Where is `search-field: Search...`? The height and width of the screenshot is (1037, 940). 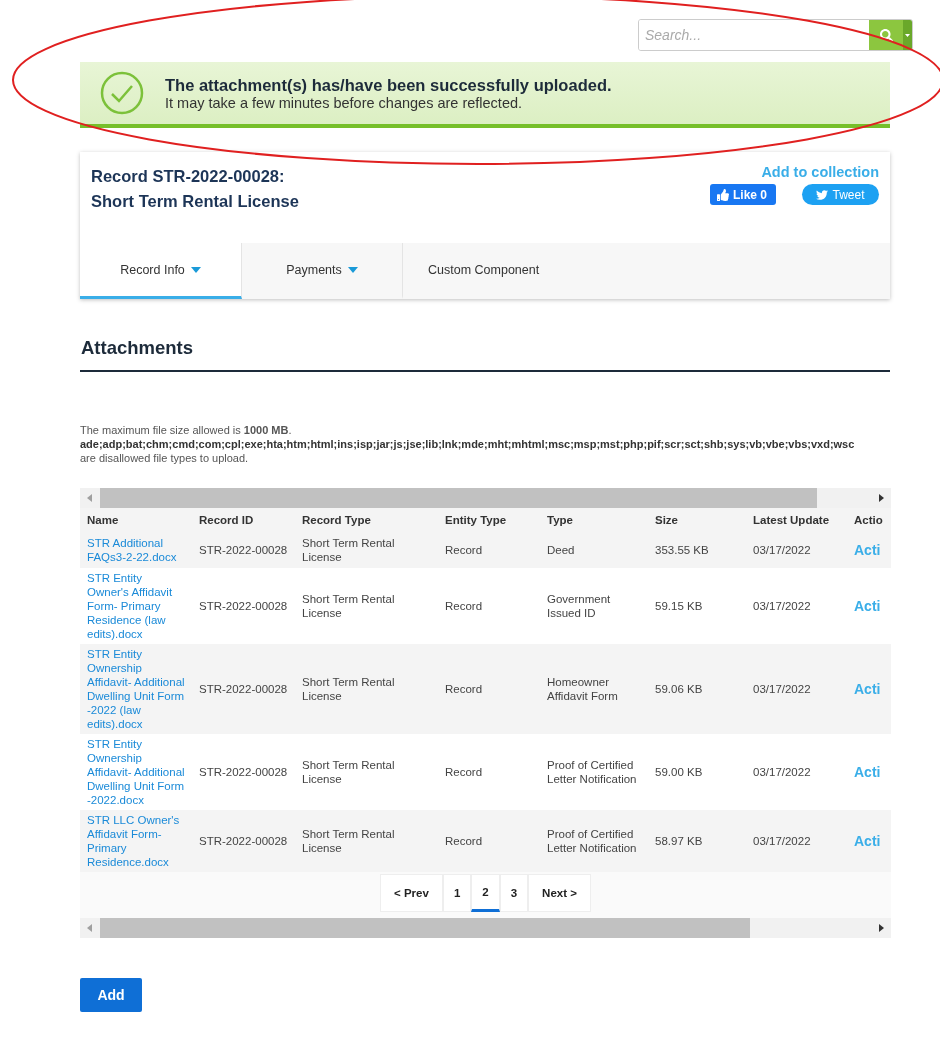
search-field: Search... is located at coordinates (775, 35).